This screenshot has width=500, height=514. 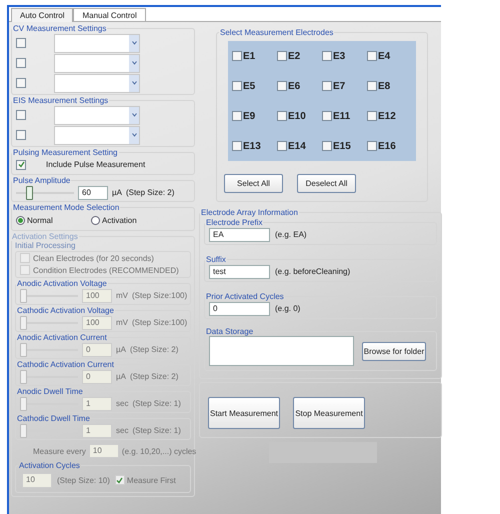 What do you see at coordinates (239, 235) in the screenshot?
I see `text-field: EA` at bounding box center [239, 235].